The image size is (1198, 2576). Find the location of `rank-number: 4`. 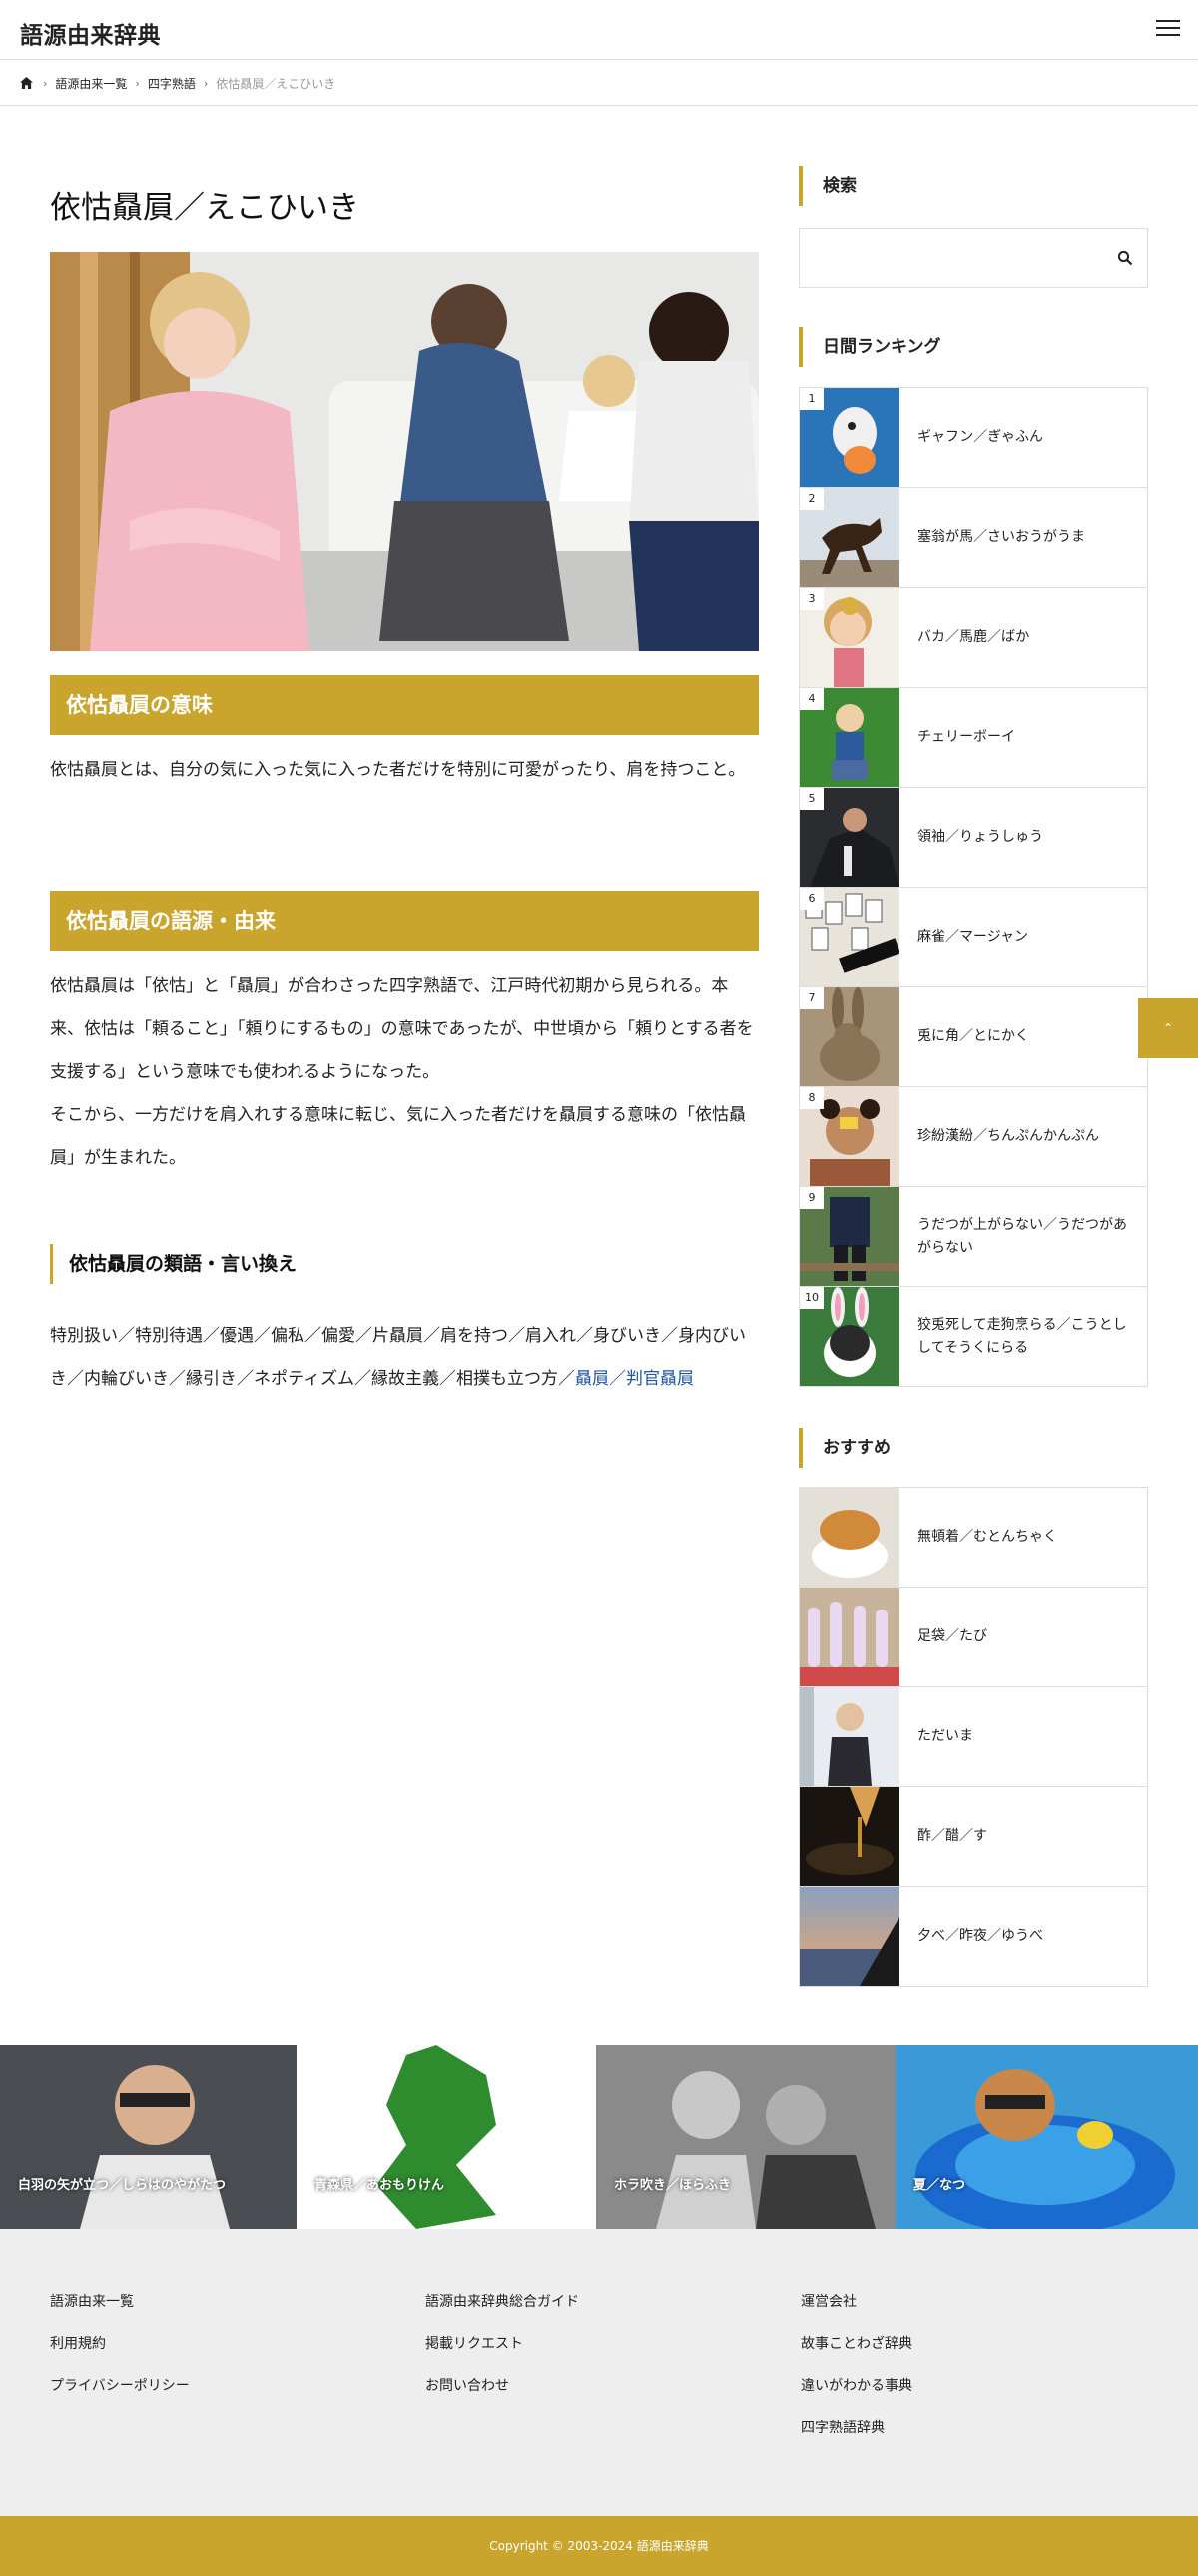

rank-number: 4 is located at coordinates (812, 699).